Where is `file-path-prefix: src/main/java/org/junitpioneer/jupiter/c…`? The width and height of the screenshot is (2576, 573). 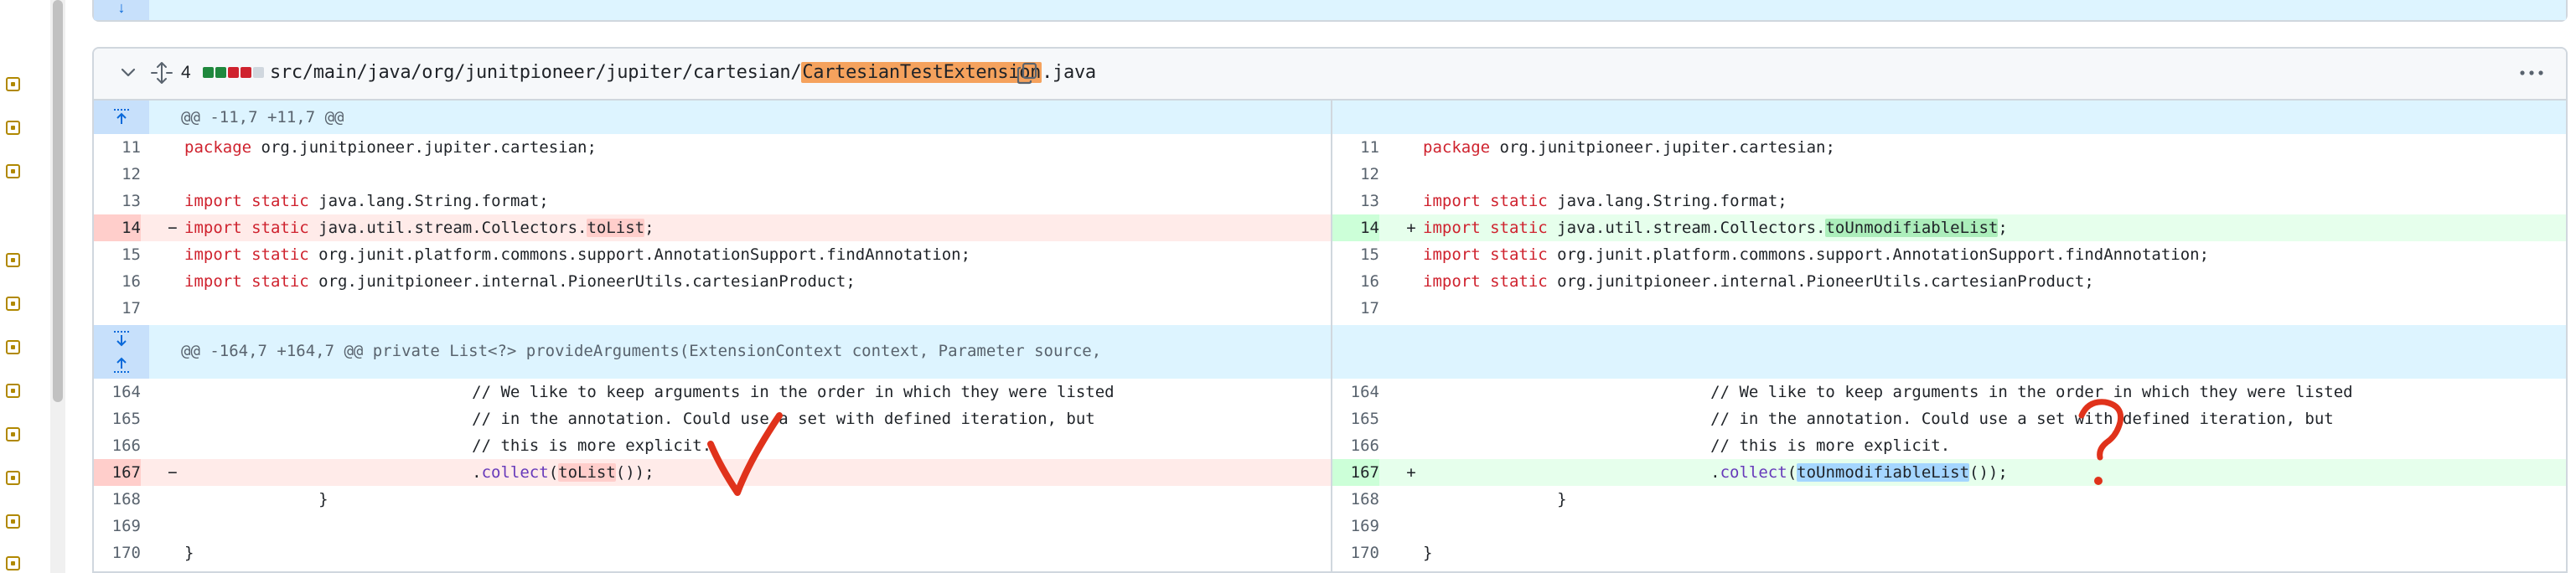
file-path-prefix: src/main/java/org/junitpioneer/jupiter/c… is located at coordinates (536, 72).